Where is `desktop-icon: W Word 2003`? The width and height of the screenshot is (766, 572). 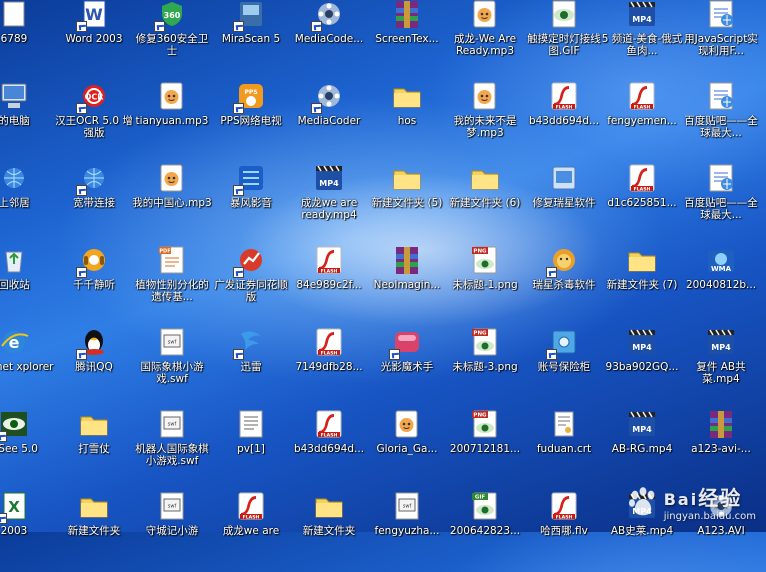 desktop-icon: W Word 2003 is located at coordinates (94, 40).